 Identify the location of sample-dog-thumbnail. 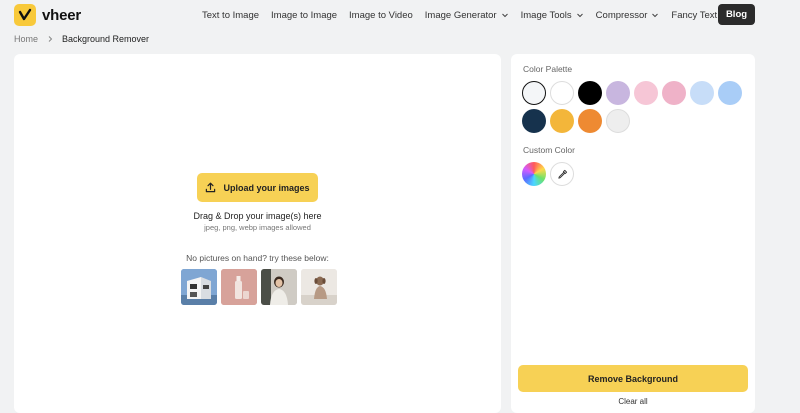
(319, 287).